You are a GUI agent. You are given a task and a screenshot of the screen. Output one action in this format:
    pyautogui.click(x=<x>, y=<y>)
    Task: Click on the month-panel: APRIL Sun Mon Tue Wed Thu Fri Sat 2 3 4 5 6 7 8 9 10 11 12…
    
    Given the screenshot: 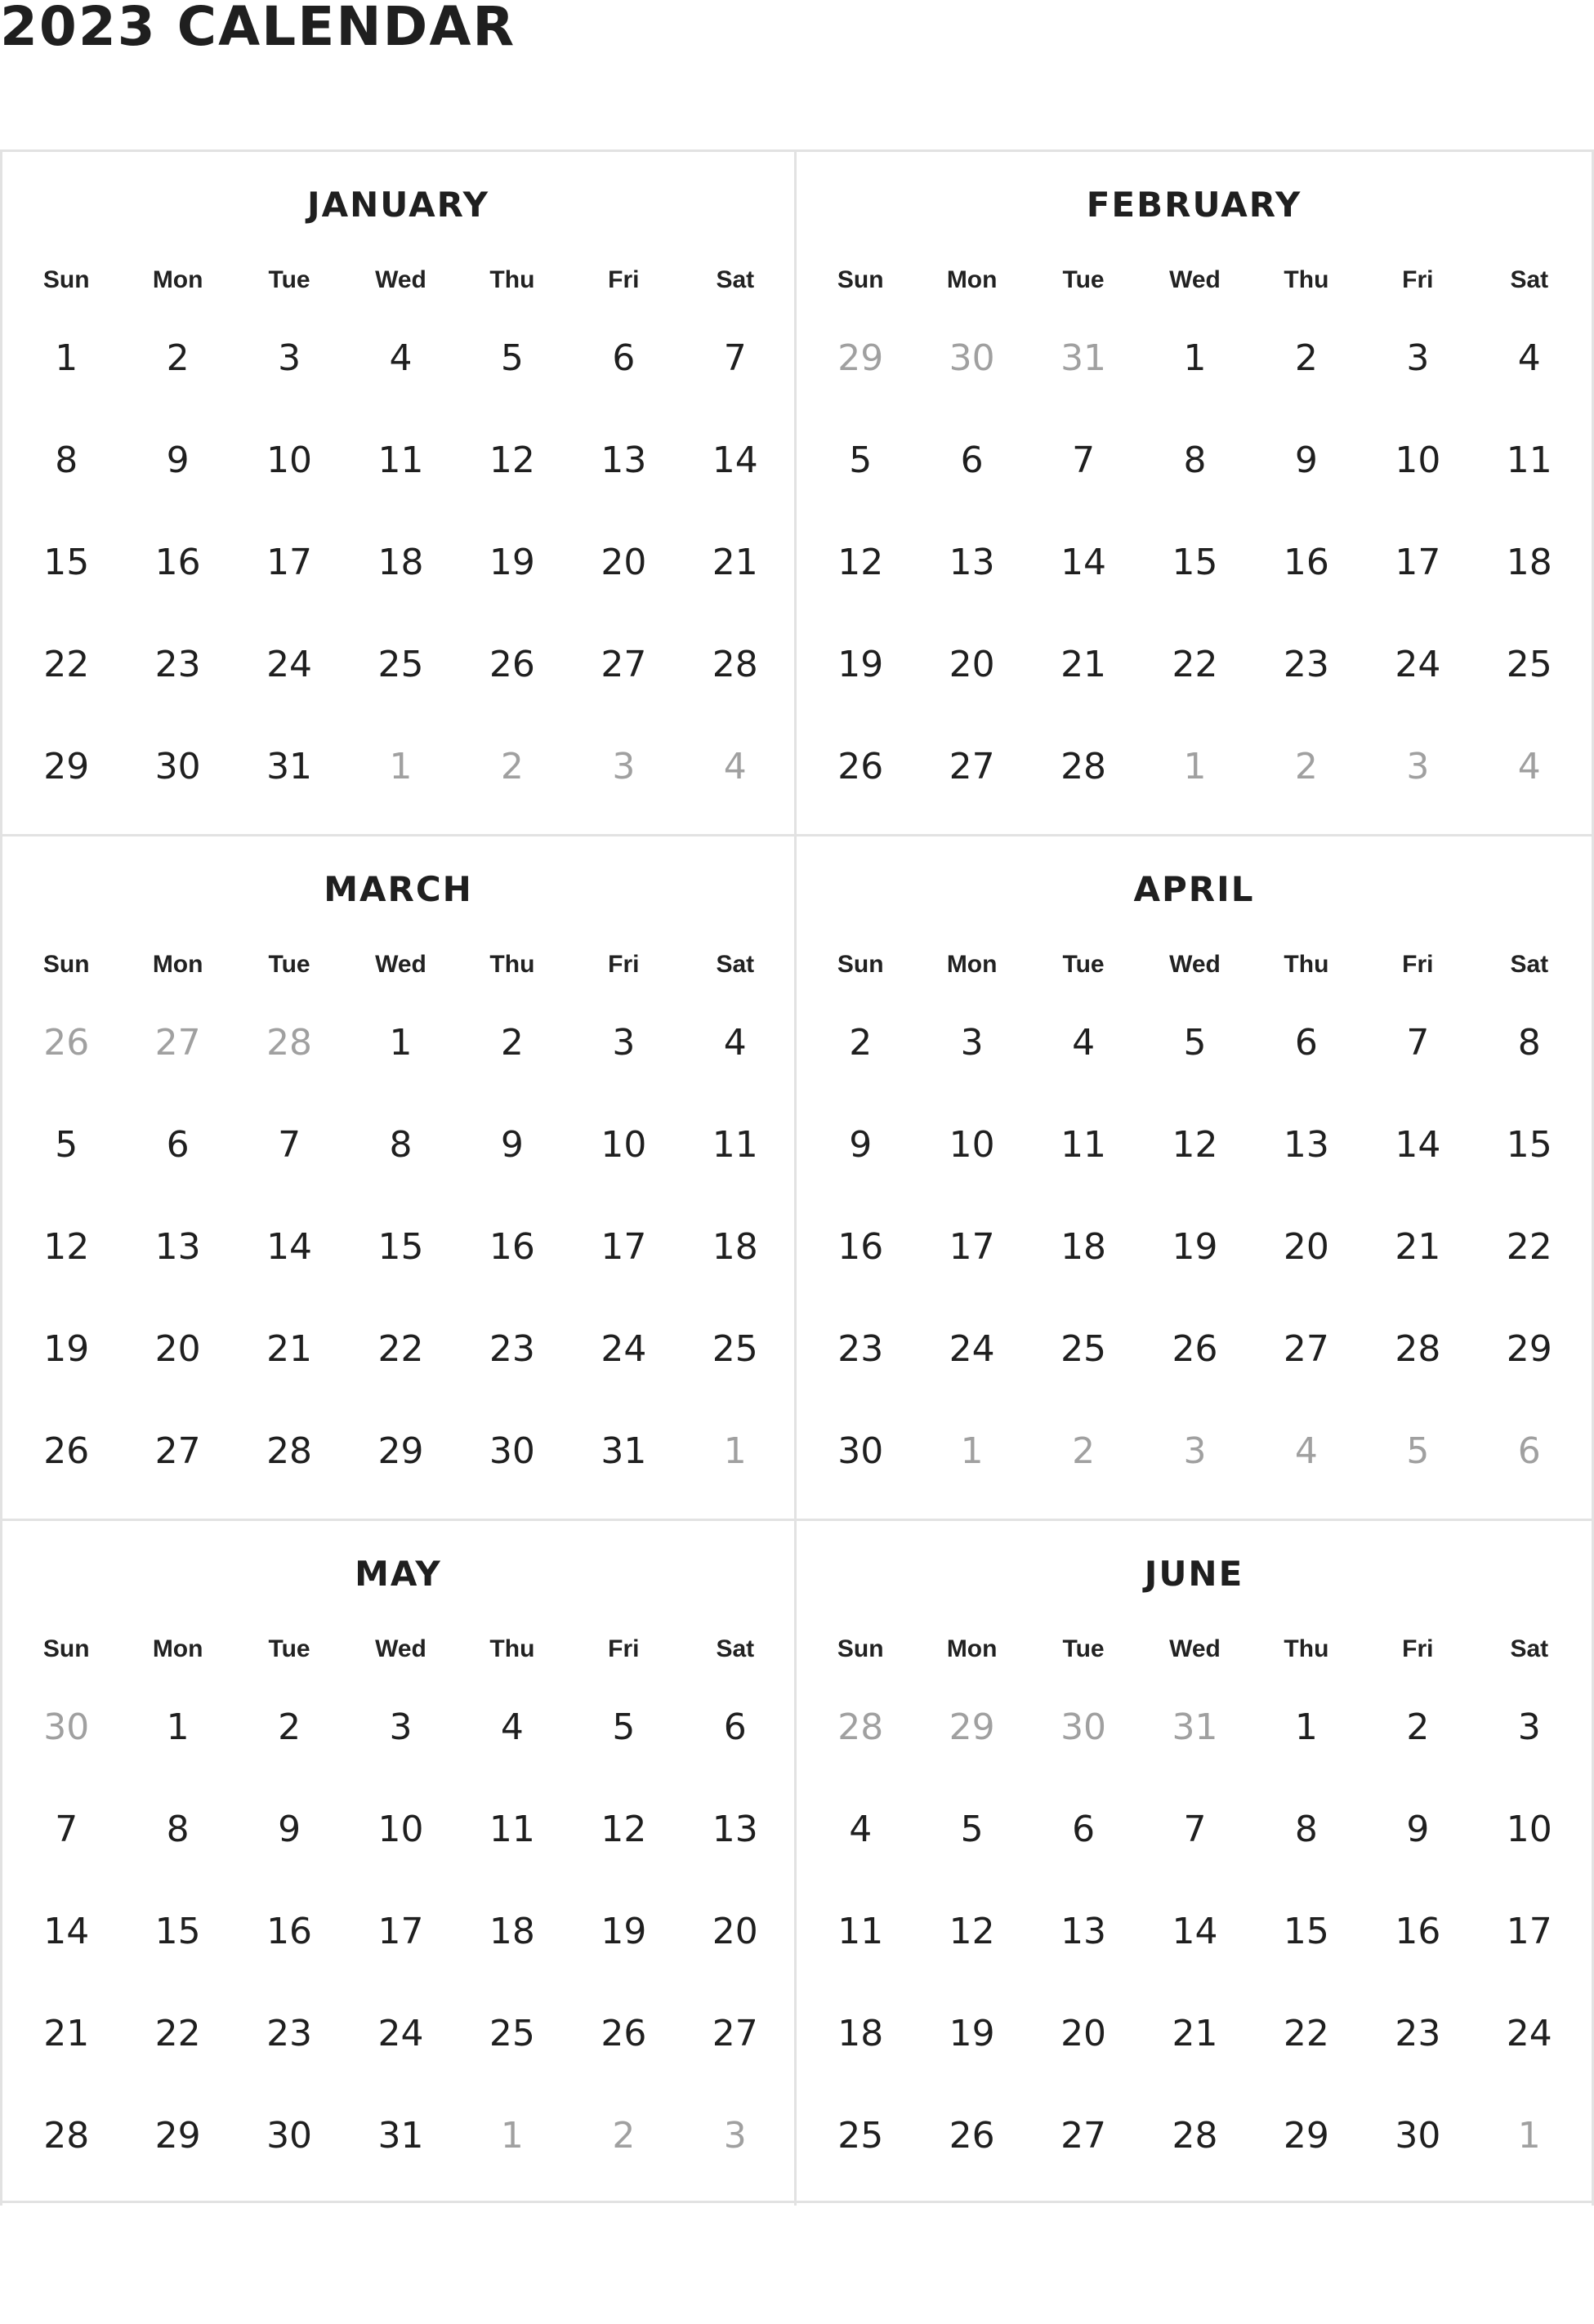 What is the action you would take?
    pyautogui.click(x=1195, y=1178)
    